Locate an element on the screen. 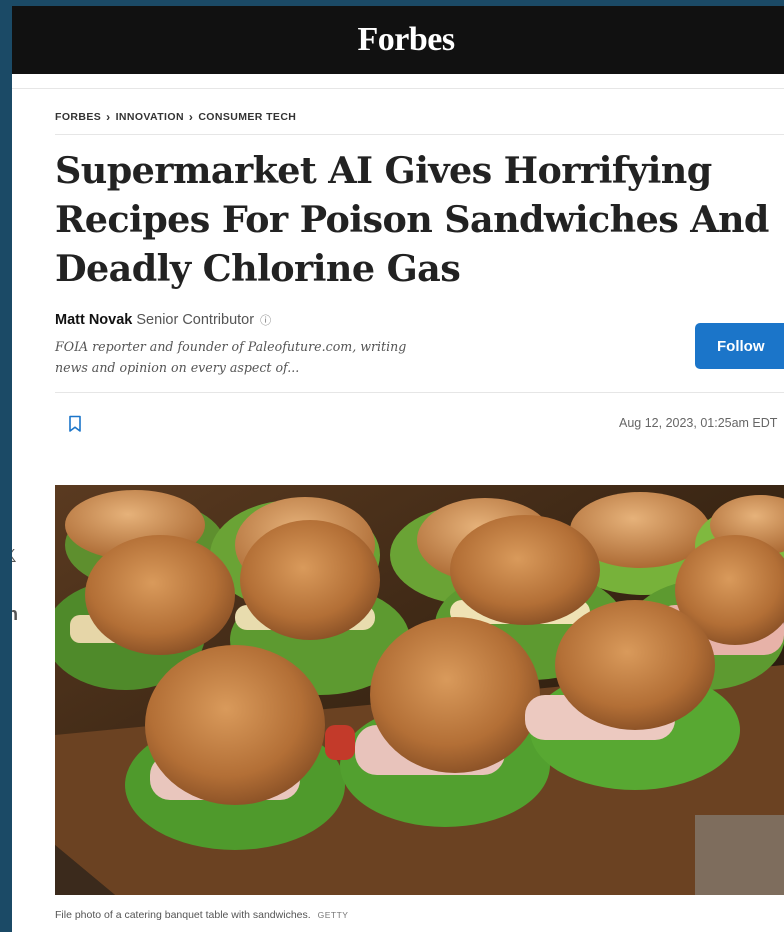  forbes-logo: Forbes is located at coordinates (406, 40).